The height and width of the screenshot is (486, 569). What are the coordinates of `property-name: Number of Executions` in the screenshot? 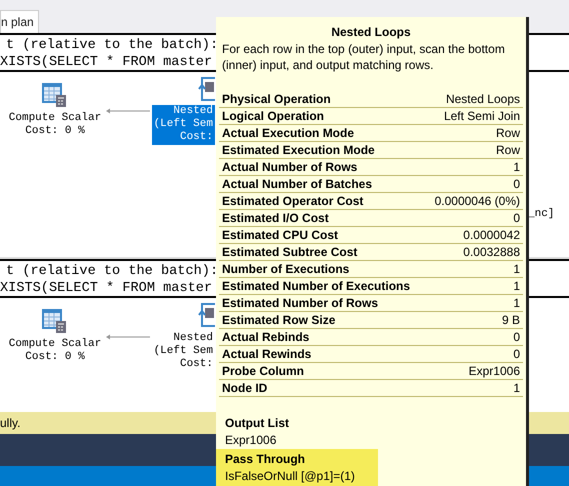 It's located at (286, 269).